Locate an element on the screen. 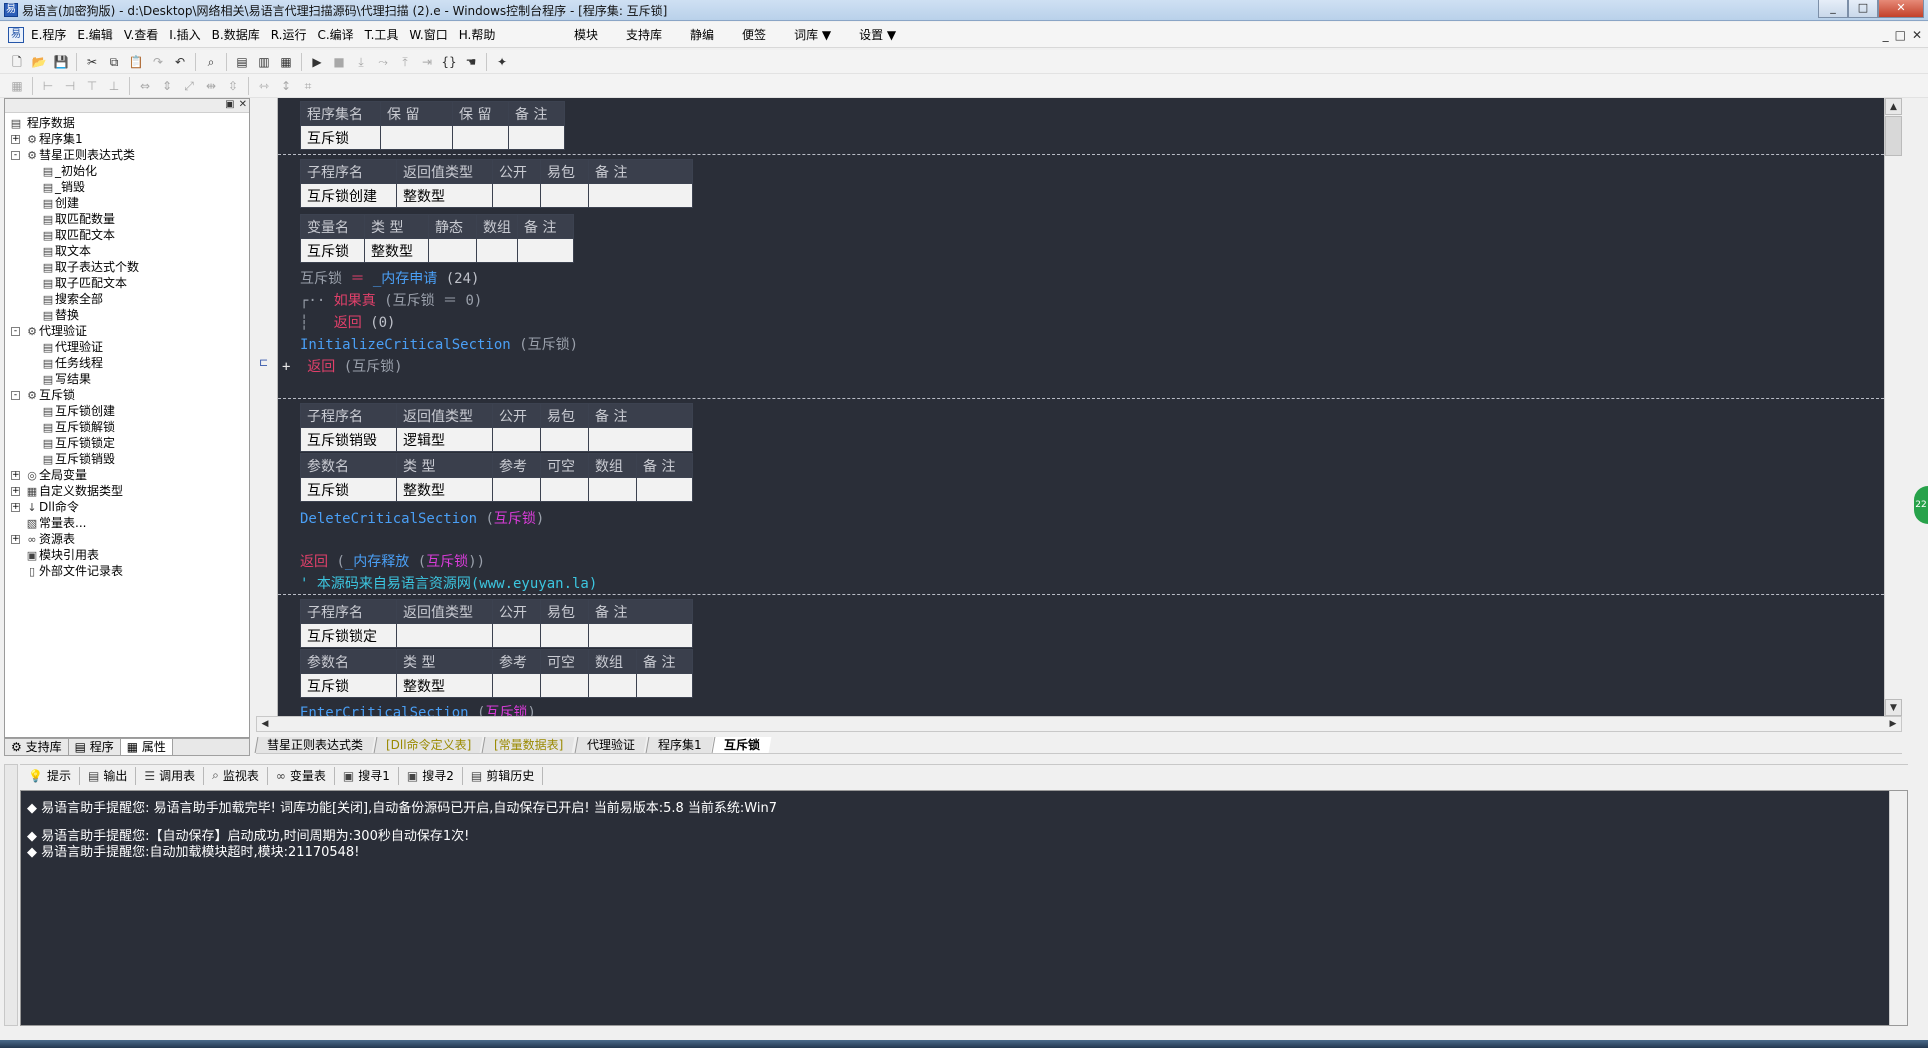  menu-window: W.窗口 is located at coordinates (430, 34).